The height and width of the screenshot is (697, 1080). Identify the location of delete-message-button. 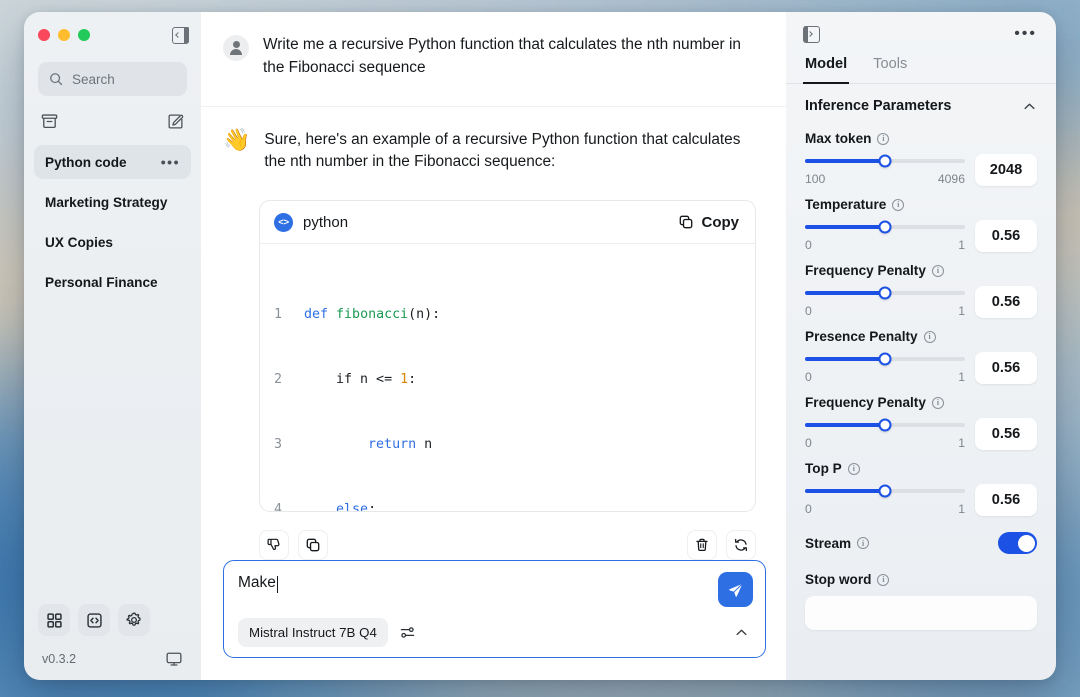
(702, 545).